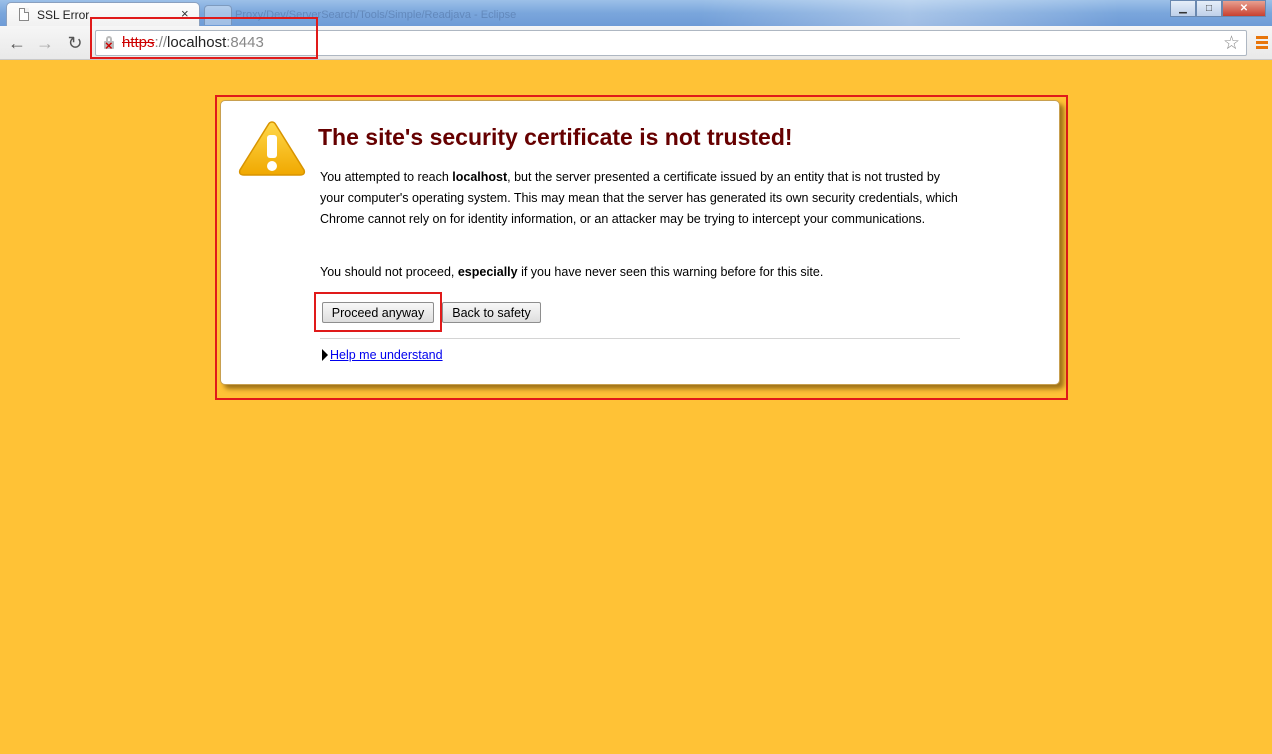  What do you see at coordinates (1262, 43) in the screenshot?
I see `menu-icon` at bounding box center [1262, 43].